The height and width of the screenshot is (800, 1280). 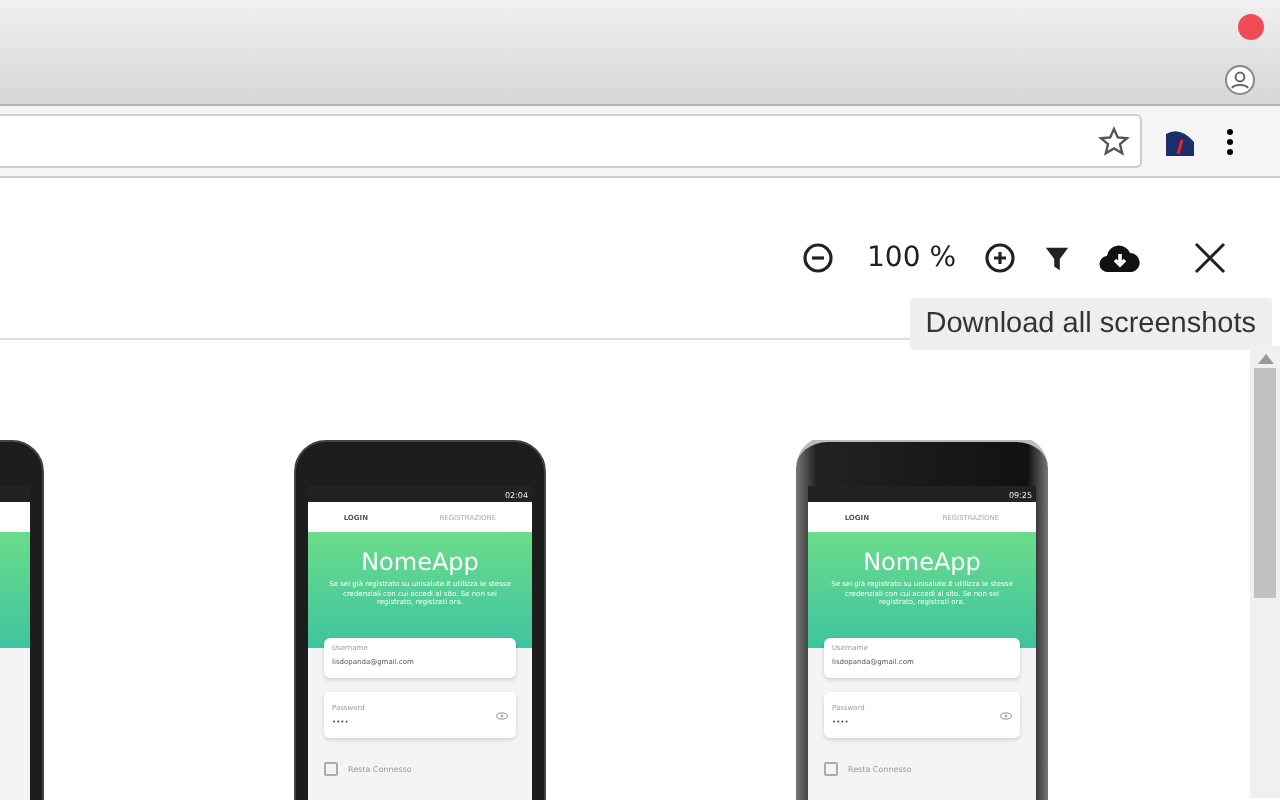 What do you see at coordinates (1240, 80) in the screenshot?
I see `profile-icon` at bounding box center [1240, 80].